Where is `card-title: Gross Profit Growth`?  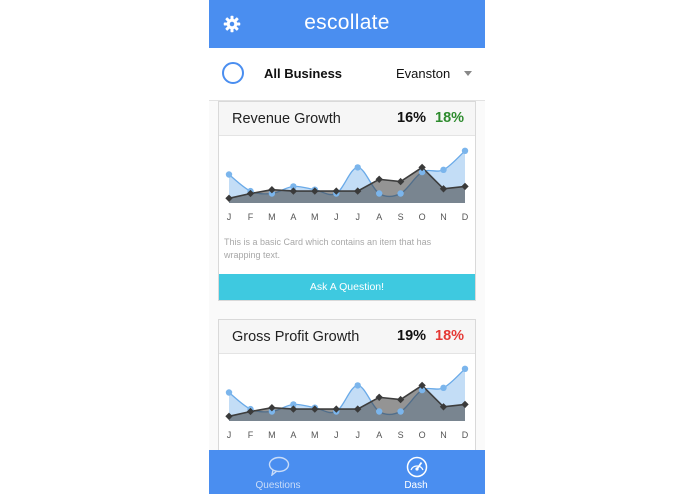 card-title: Gross Profit Growth is located at coordinates (296, 337).